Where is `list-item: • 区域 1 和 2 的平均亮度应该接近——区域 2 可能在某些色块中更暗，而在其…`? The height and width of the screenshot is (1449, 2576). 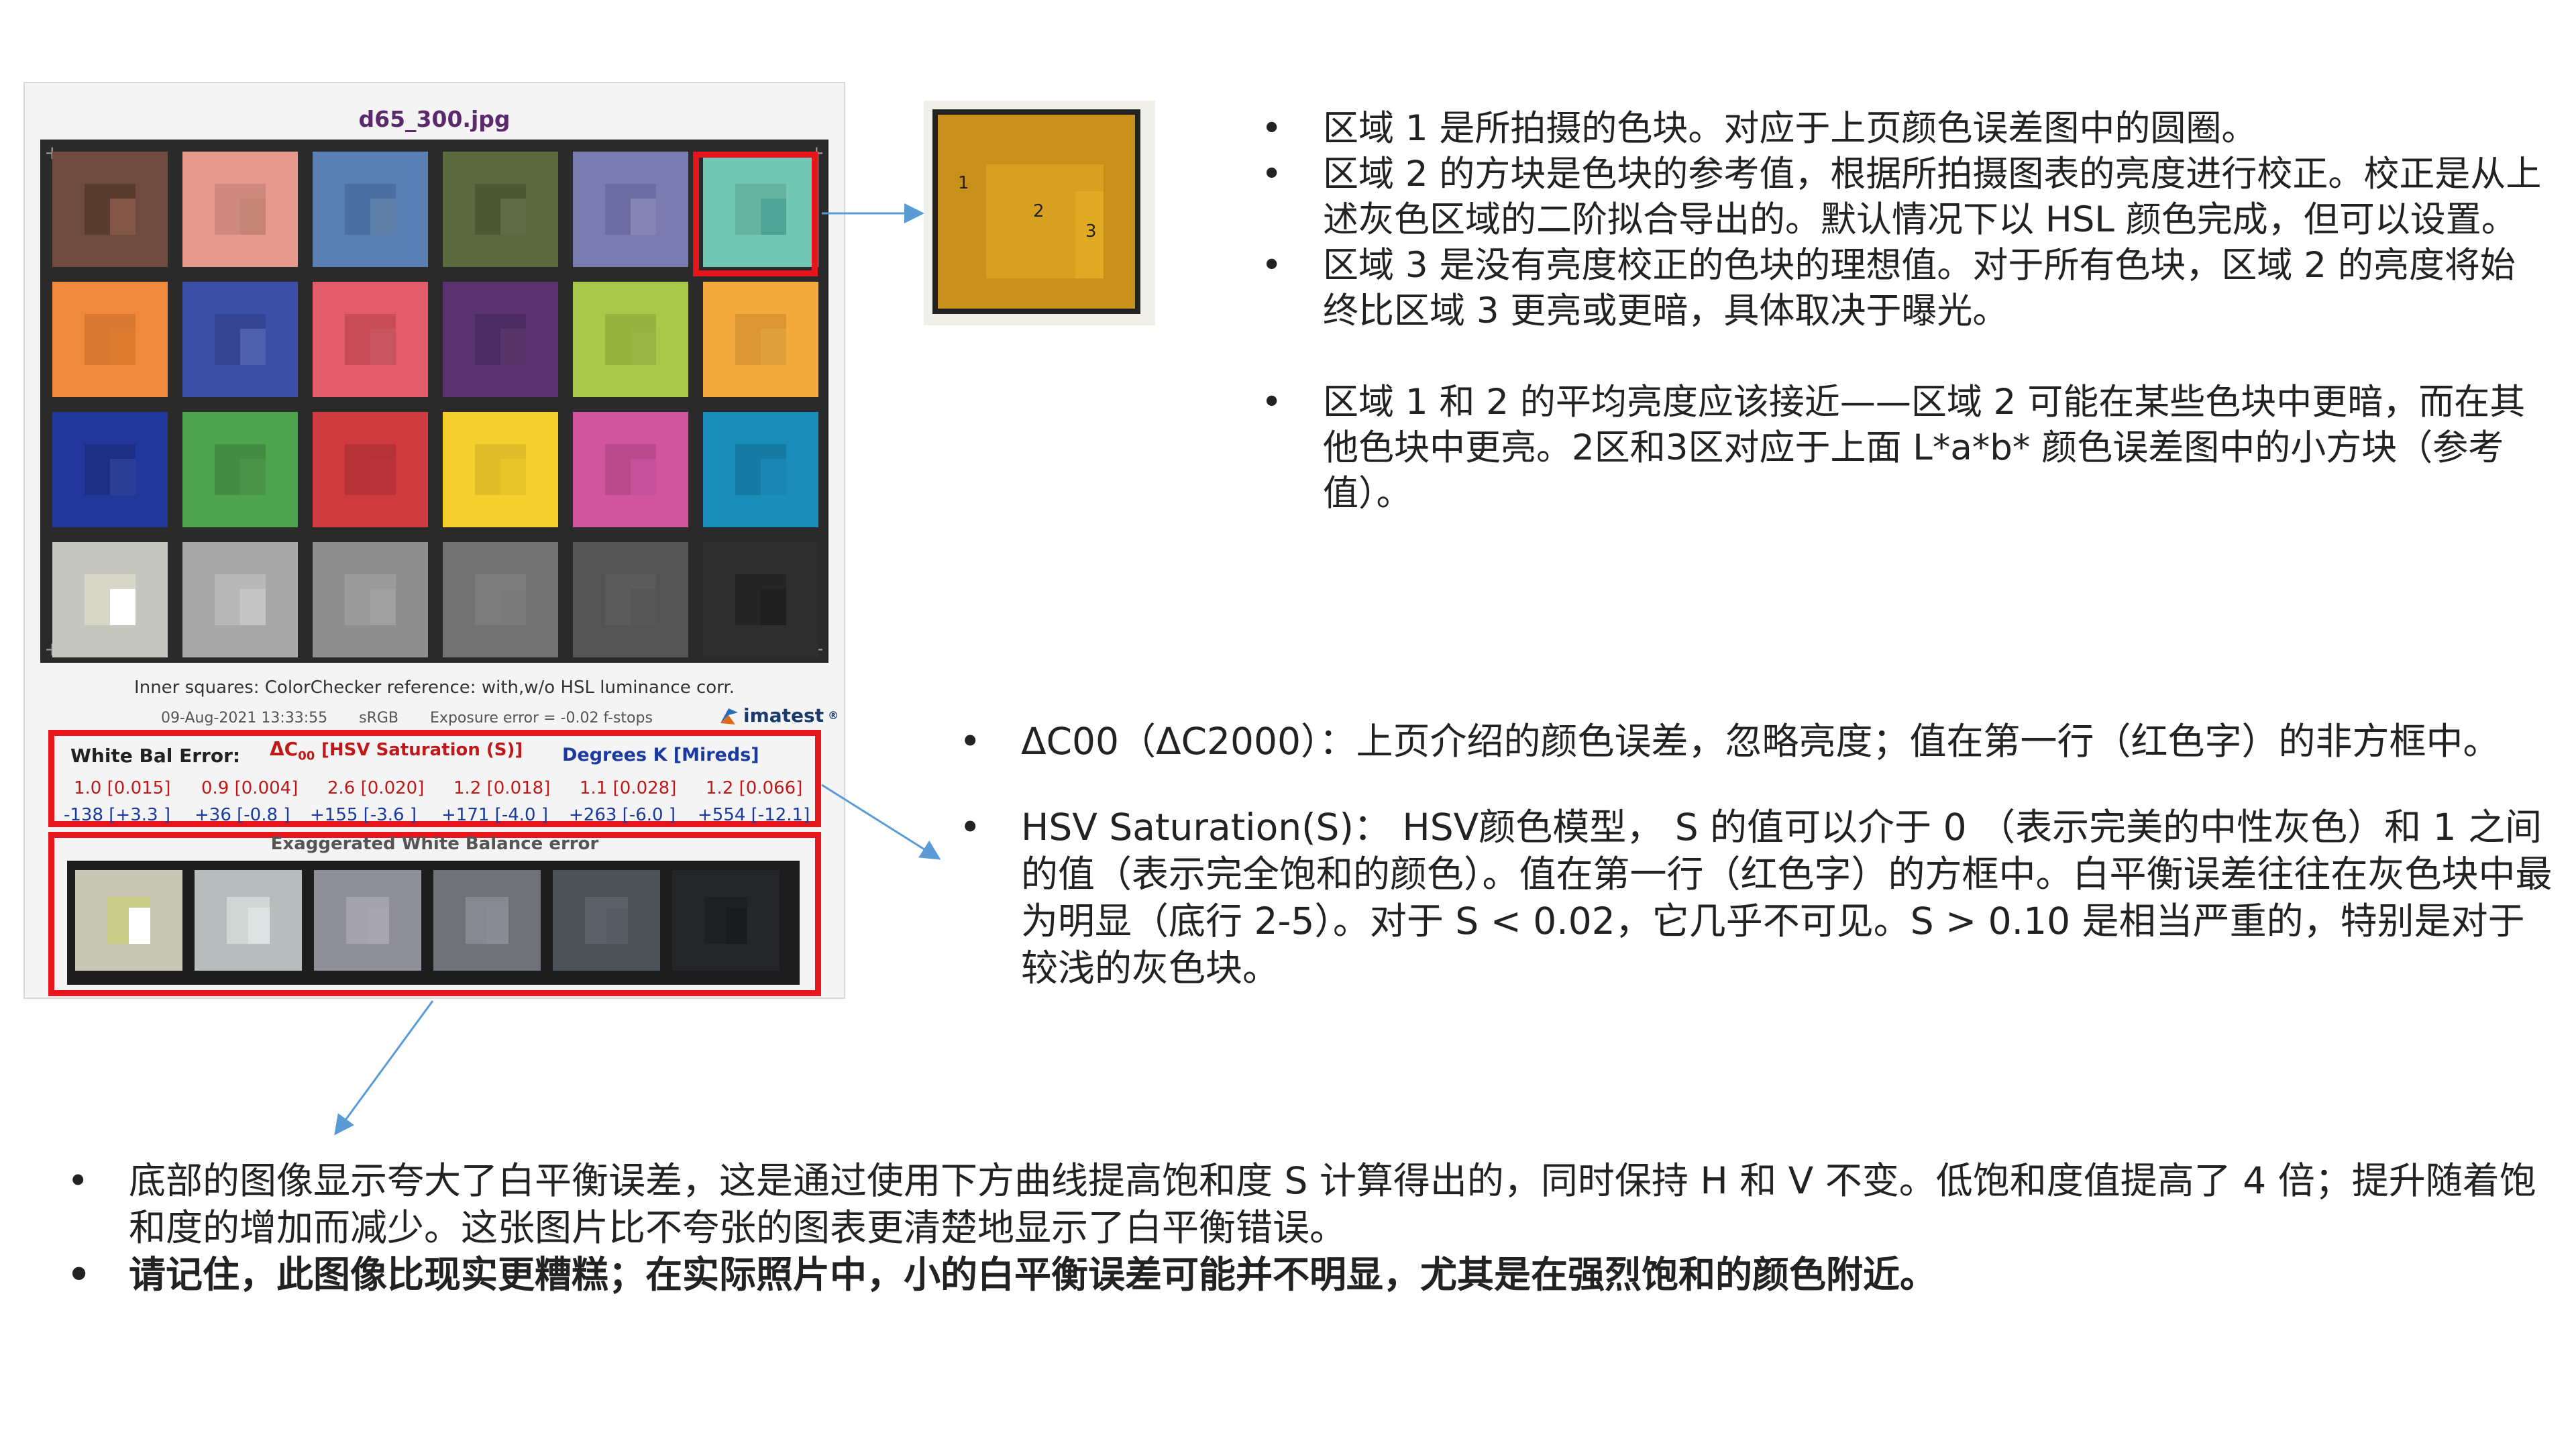
list-item: • 区域 1 和 2 的平均亮度应该接近——区域 2 可能在某些色块中更暗，而在其… is located at coordinates (1905, 448).